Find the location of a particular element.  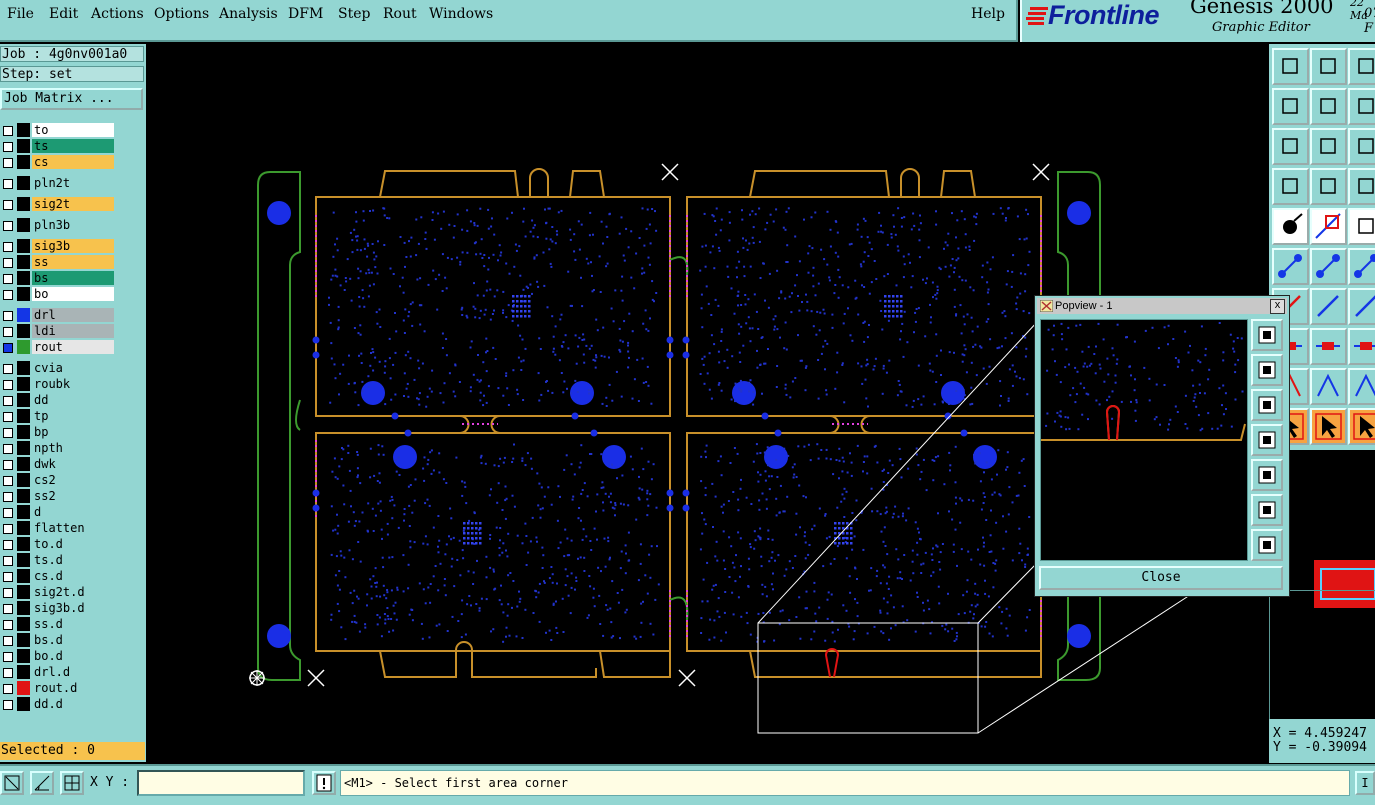

layer-row: sig3b.d is located at coordinates (59, 608).